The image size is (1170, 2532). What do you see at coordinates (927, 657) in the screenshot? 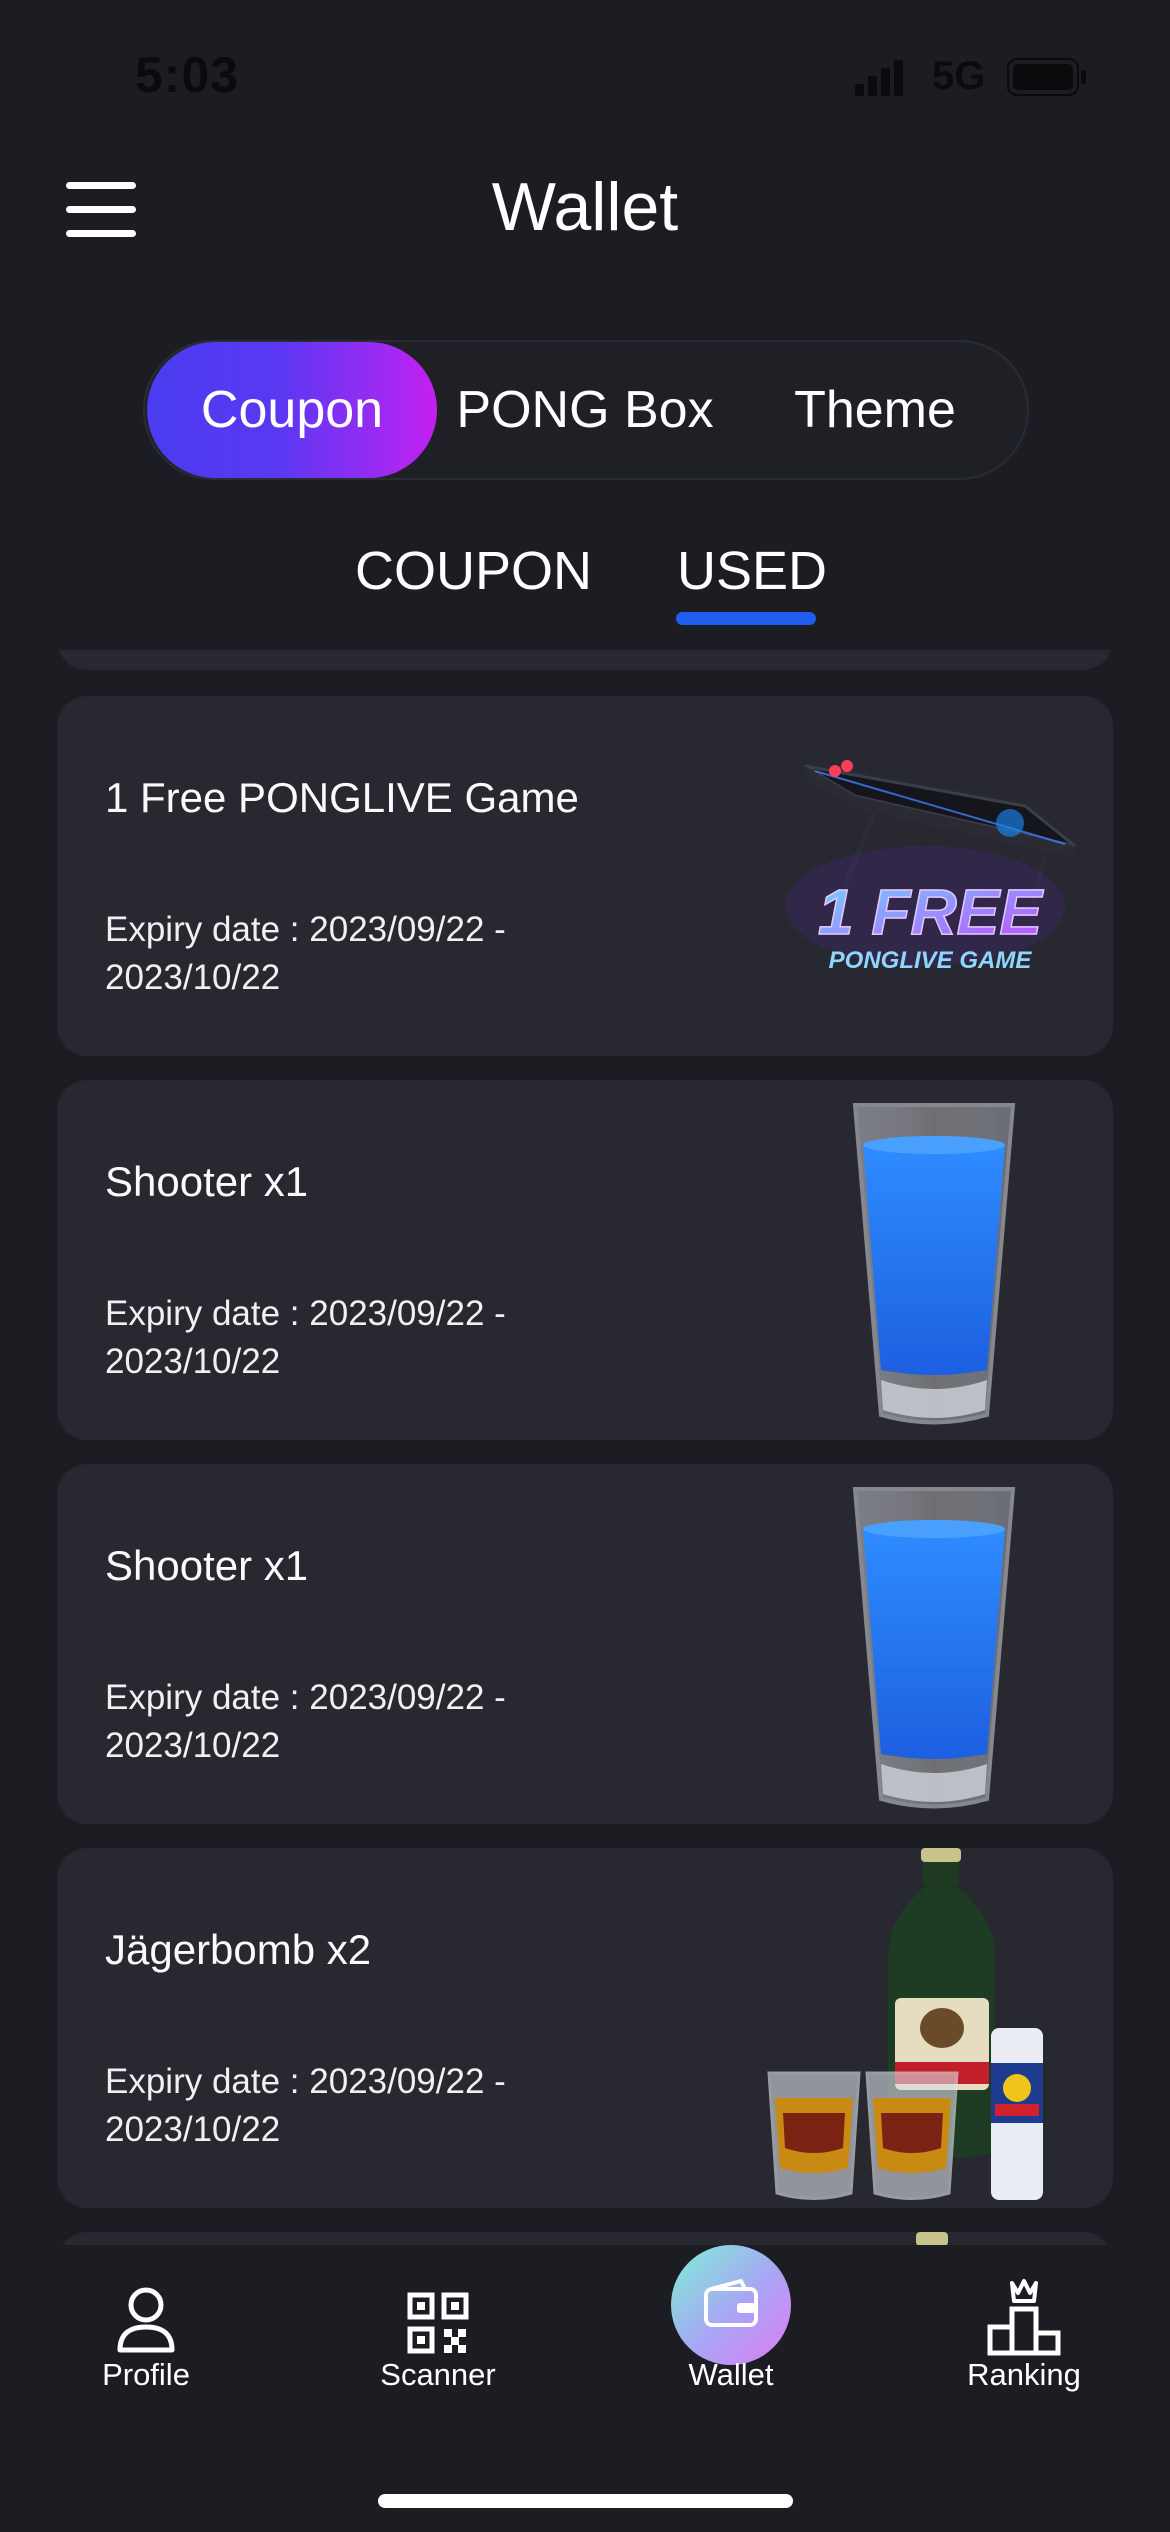
I see `glass-rim-image` at bounding box center [927, 657].